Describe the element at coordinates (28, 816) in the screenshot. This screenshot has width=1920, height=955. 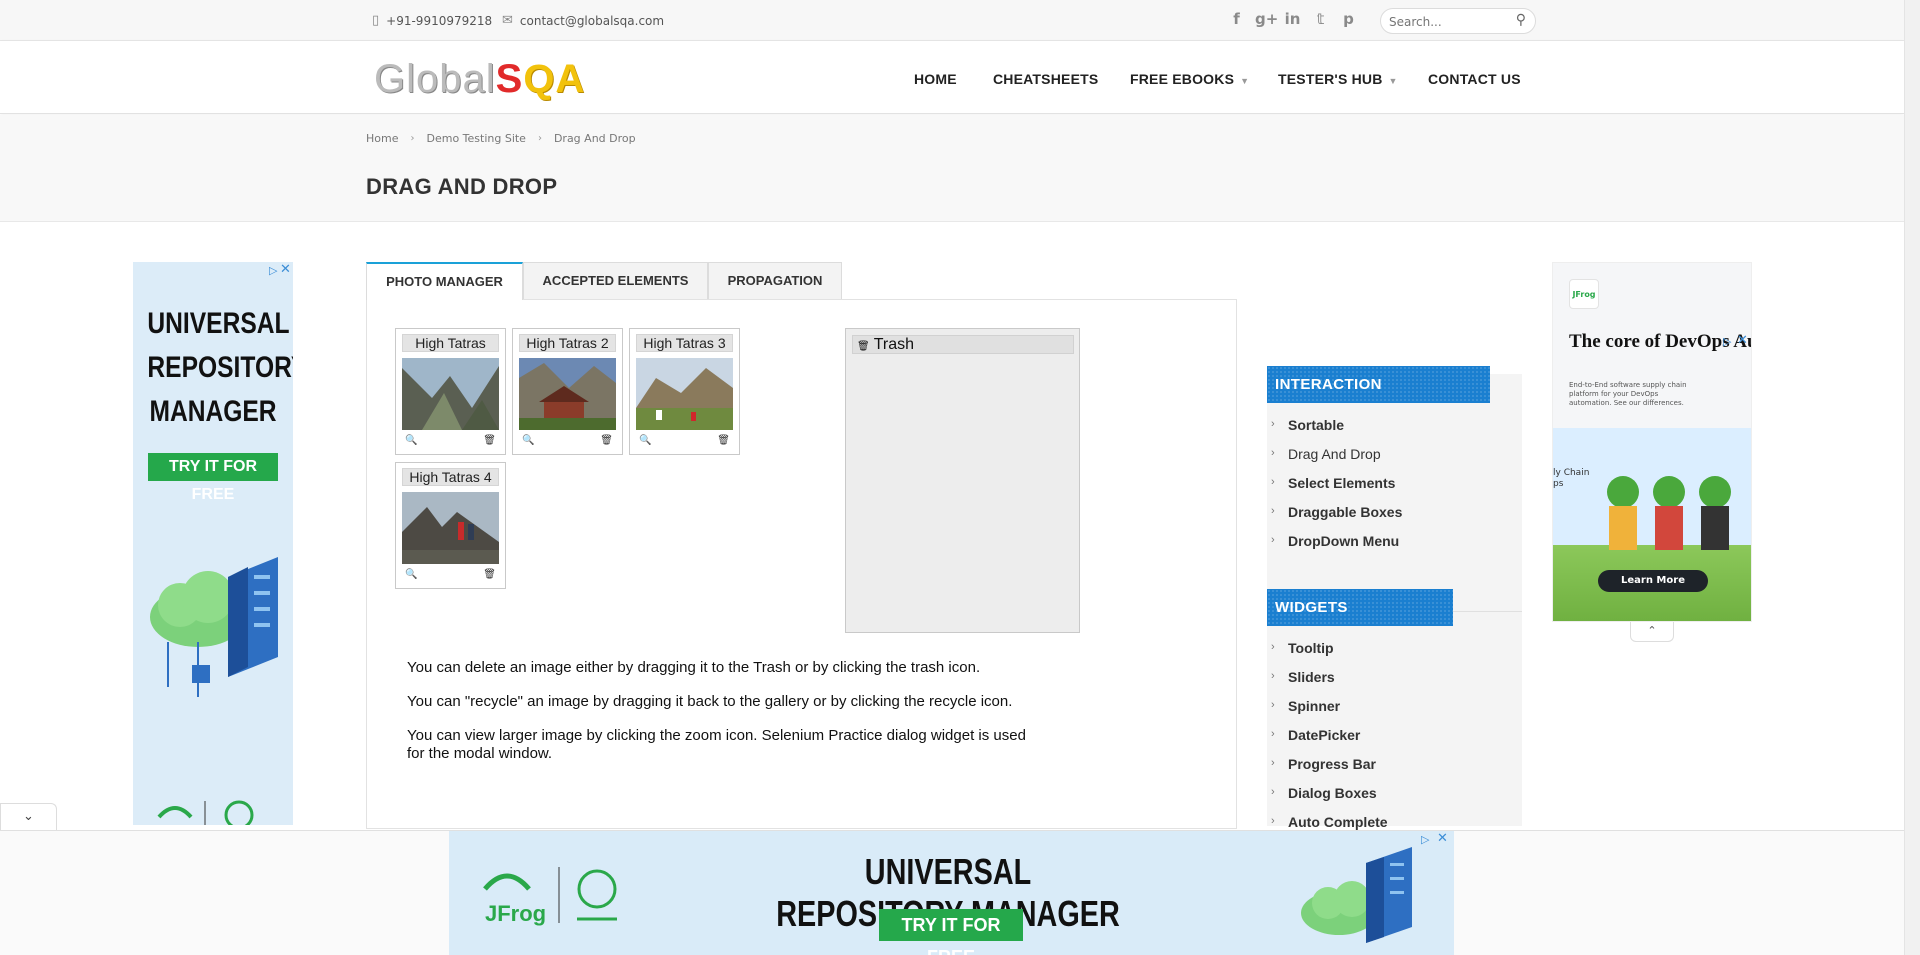
I see `chevron-down-icon: ⌄` at that location.